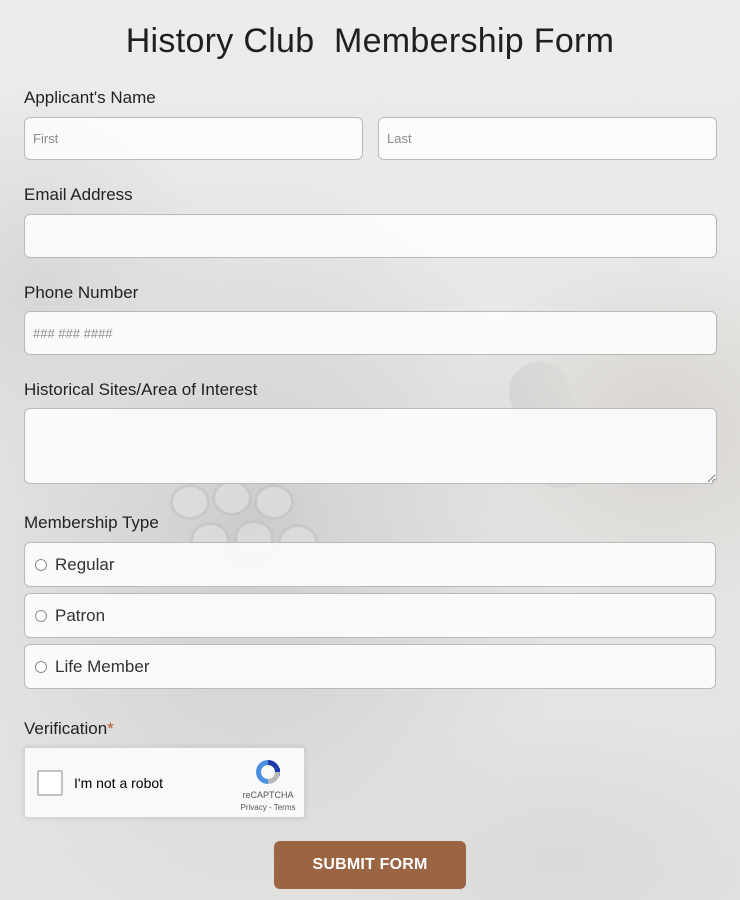  I want to click on phone-label: Phone Number, so click(81, 292).